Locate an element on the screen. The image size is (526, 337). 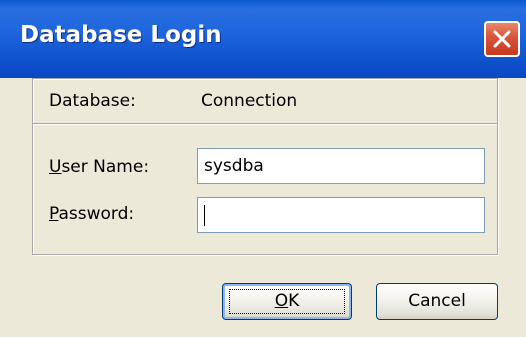
password-label-text: assword: is located at coordinates (96, 214).